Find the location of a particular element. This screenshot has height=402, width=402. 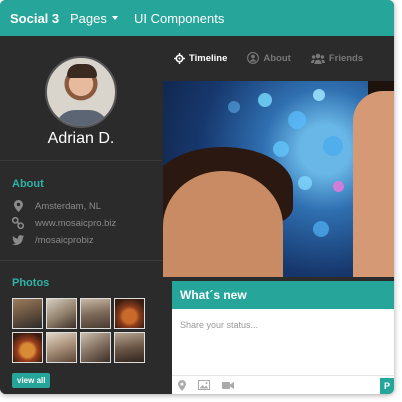

composer-toolbar is located at coordinates (283, 384).